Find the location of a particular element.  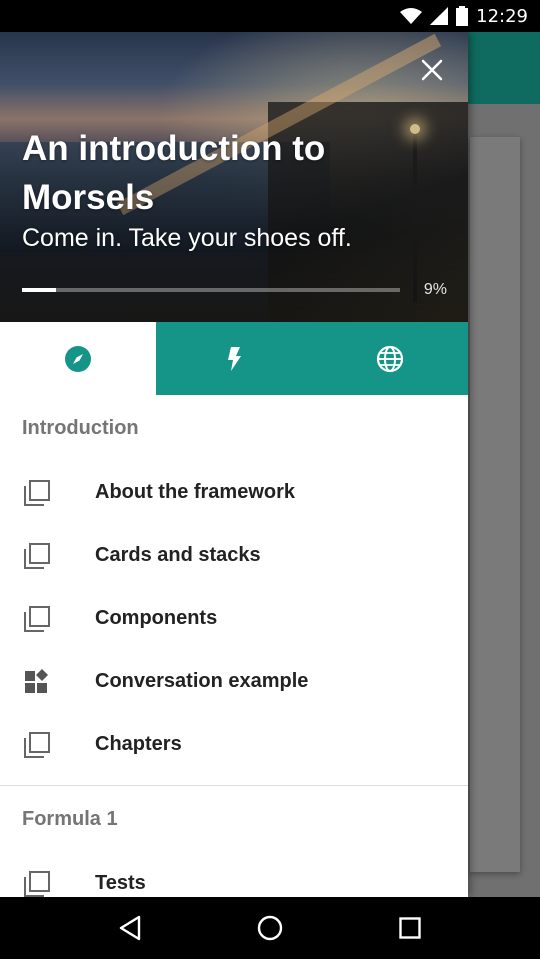

lightning-icon is located at coordinates (234, 358).